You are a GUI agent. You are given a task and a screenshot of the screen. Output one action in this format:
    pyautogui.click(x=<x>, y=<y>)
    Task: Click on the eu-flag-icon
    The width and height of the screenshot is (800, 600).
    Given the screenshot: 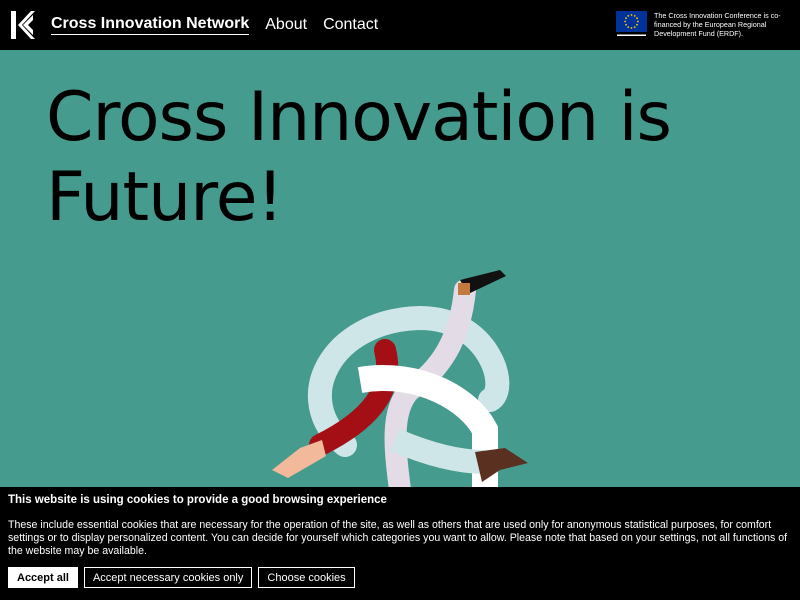 What is the action you would take?
    pyautogui.click(x=631, y=24)
    